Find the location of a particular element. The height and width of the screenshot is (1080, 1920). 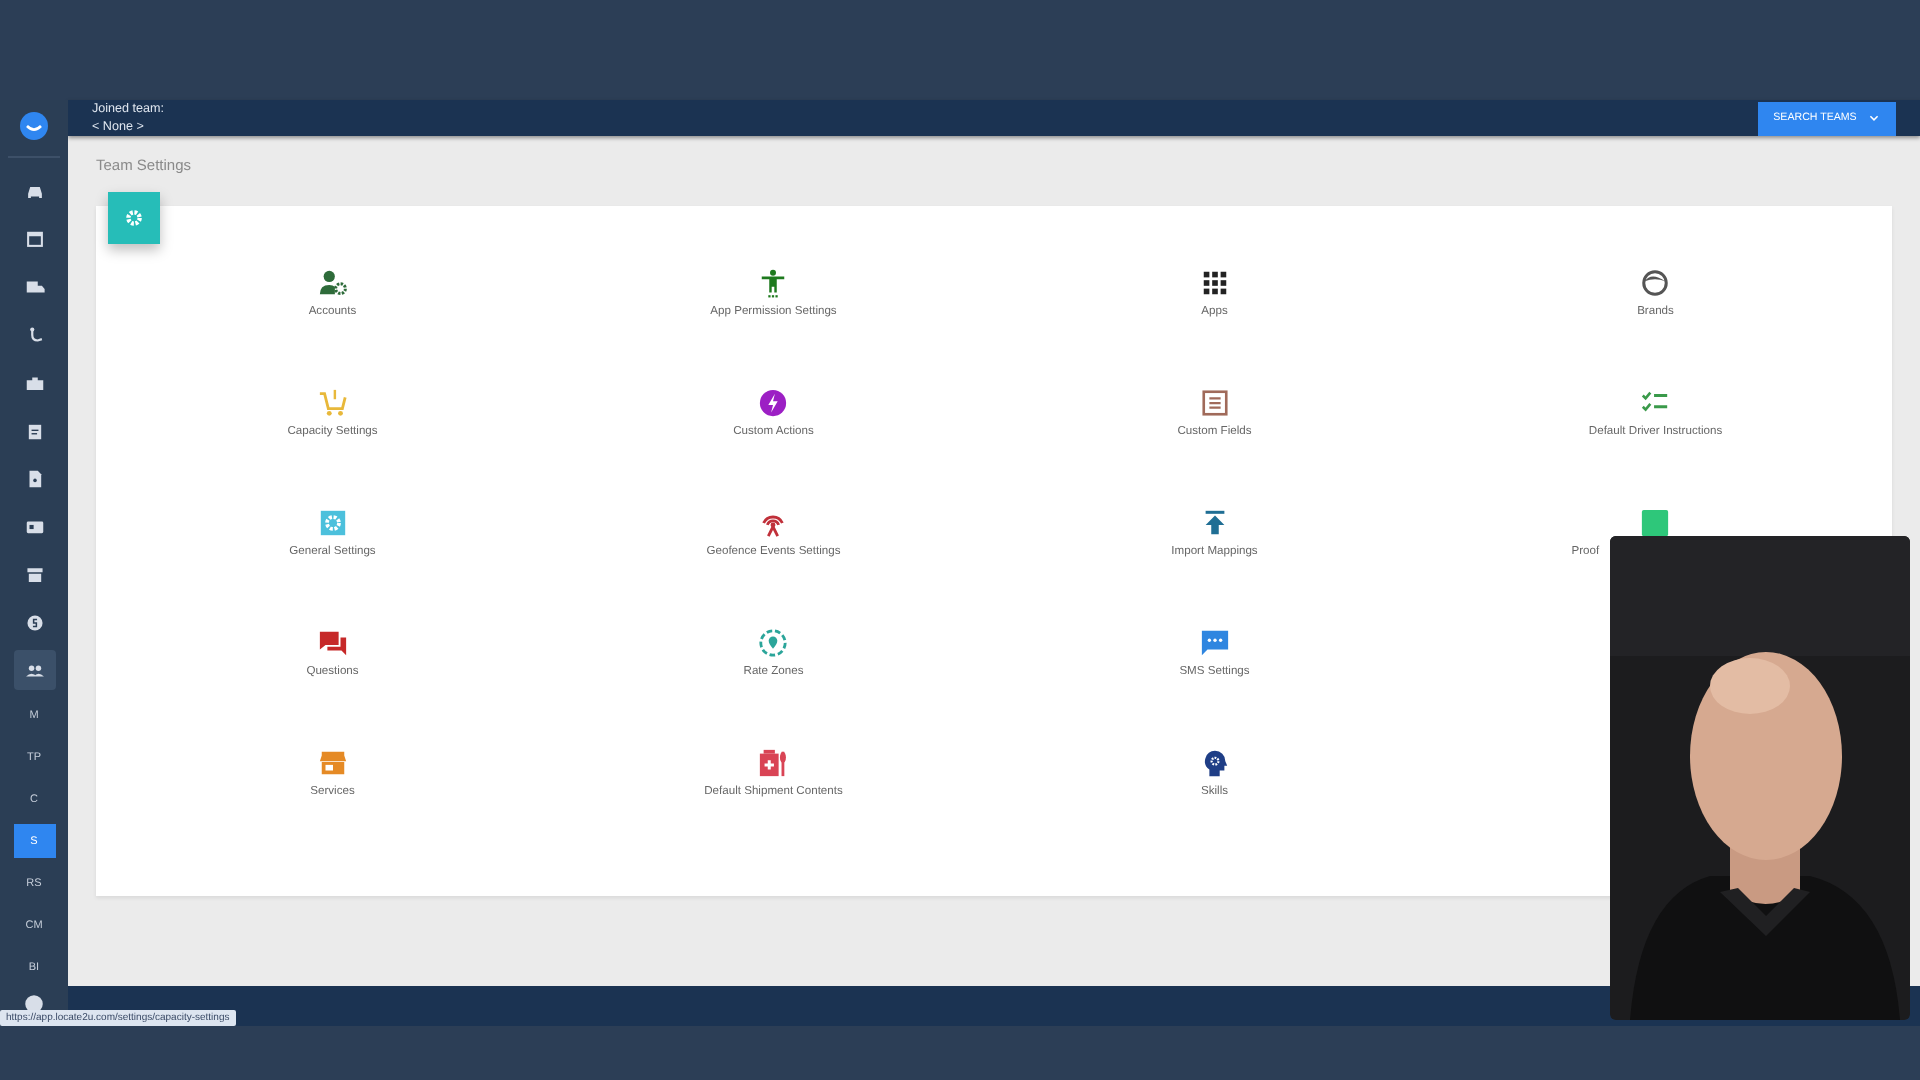

calendar-icon is located at coordinates (34, 238).